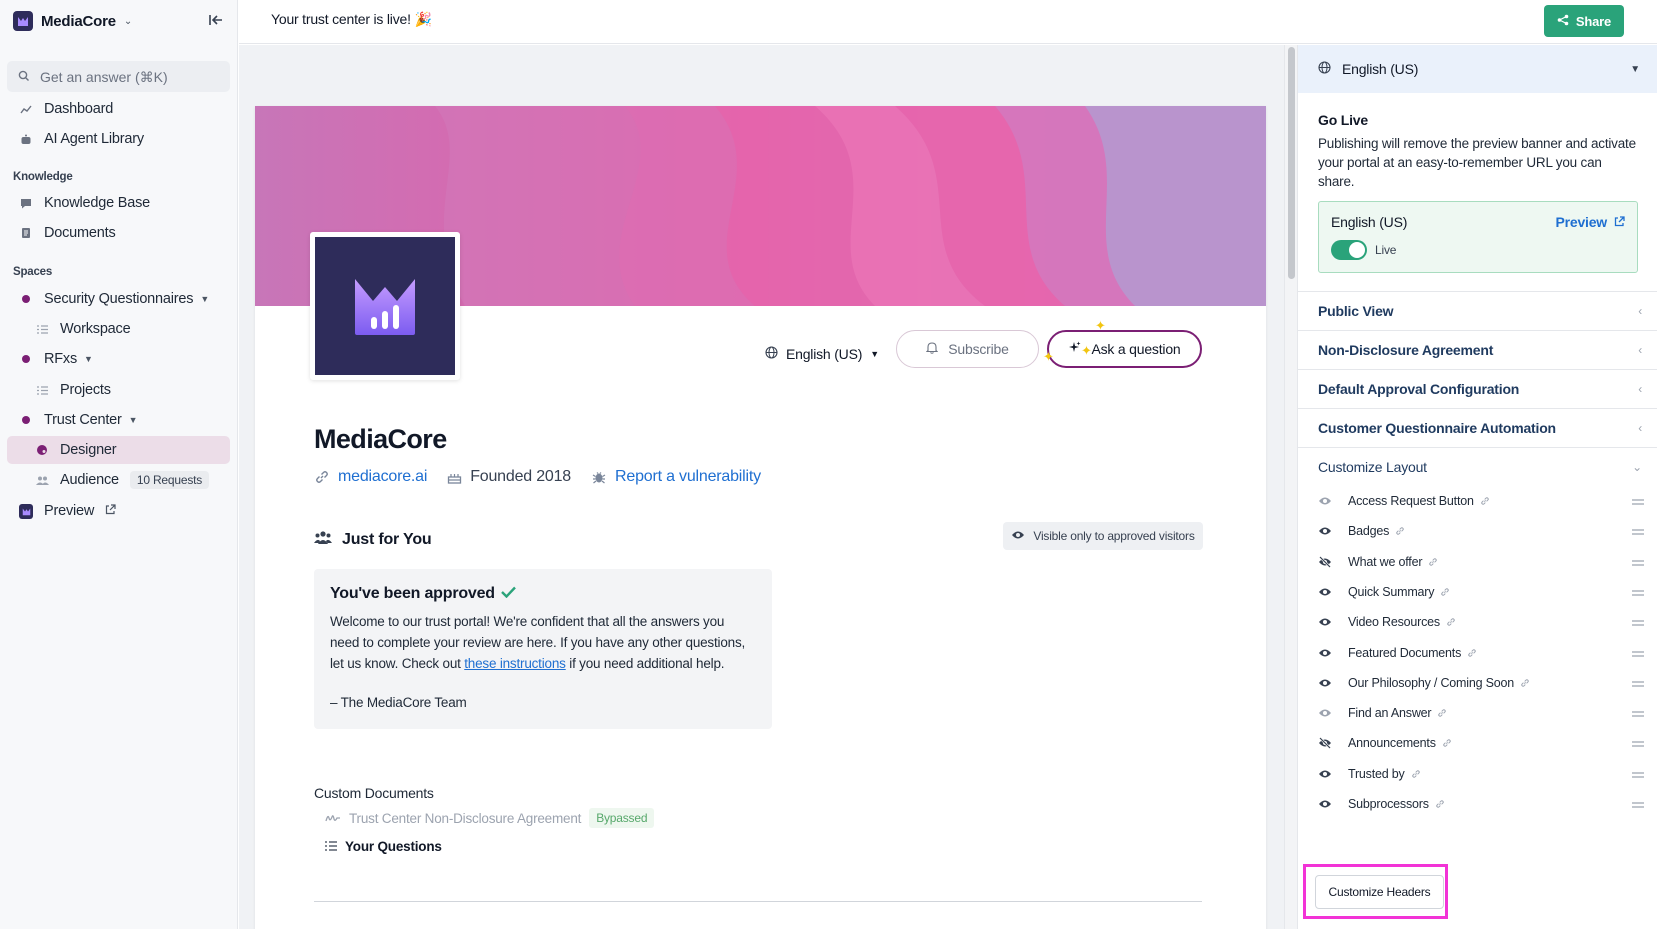 The image size is (1657, 929). I want to click on sidebar-item-audience: Audience 10 Requests, so click(118, 480).